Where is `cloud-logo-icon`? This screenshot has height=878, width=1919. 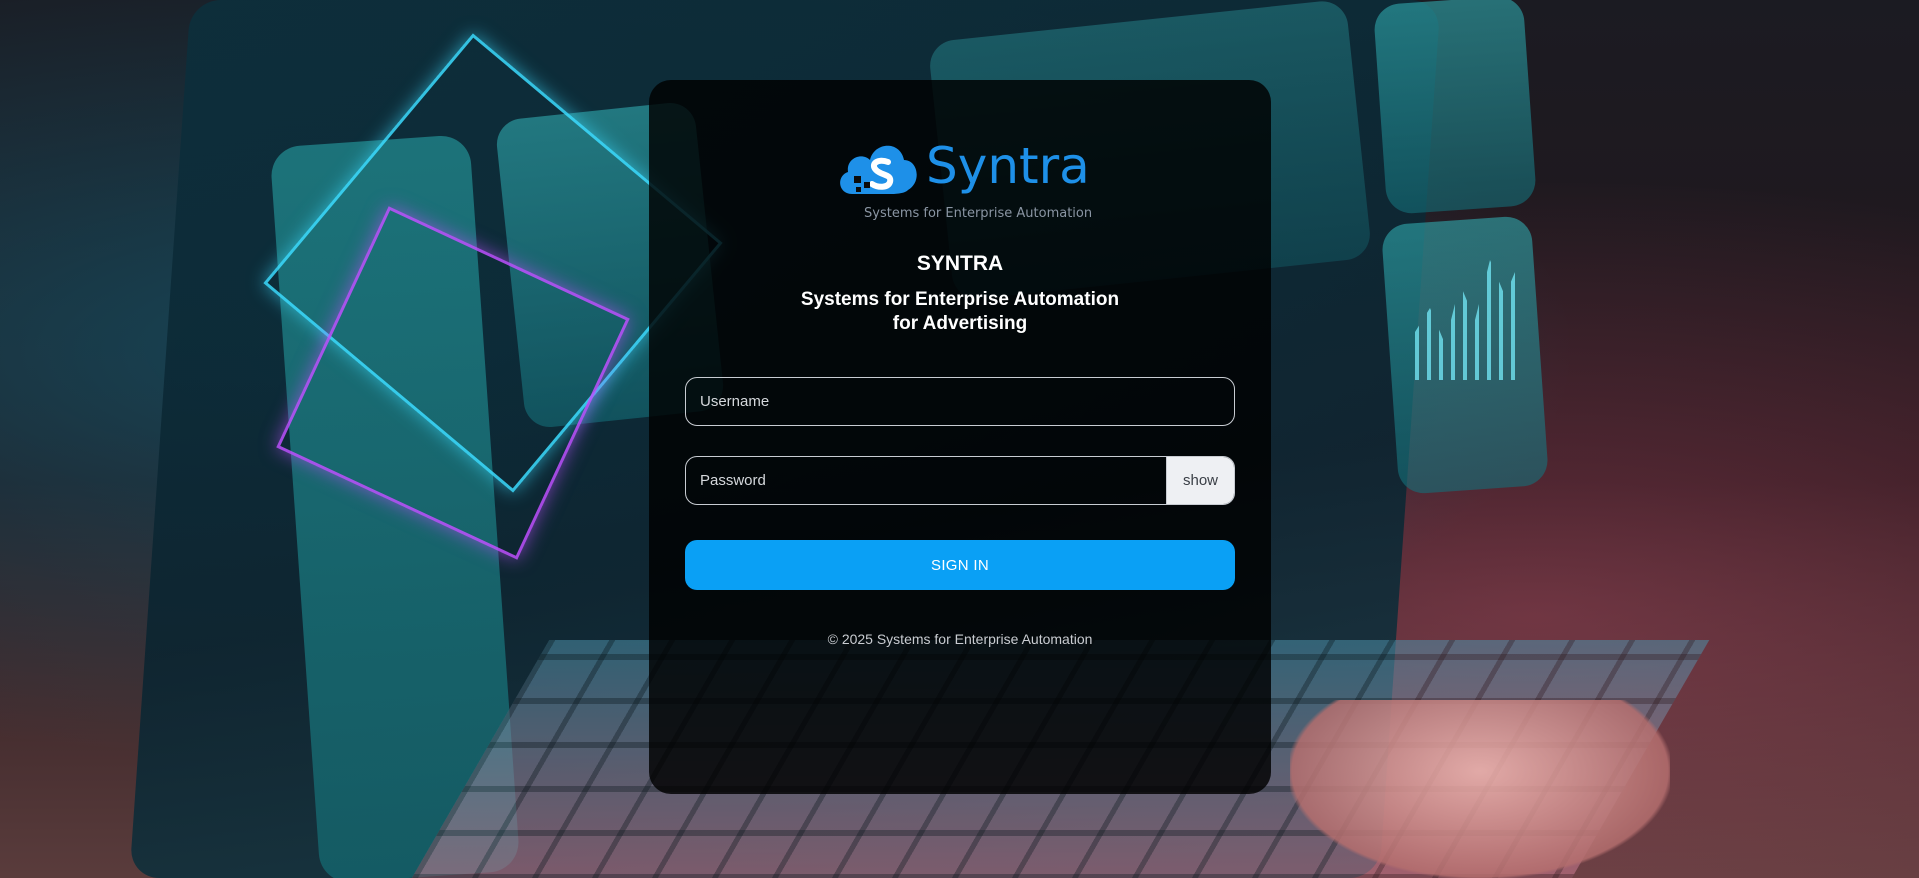
cloud-logo-icon is located at coordinates (878, 169).